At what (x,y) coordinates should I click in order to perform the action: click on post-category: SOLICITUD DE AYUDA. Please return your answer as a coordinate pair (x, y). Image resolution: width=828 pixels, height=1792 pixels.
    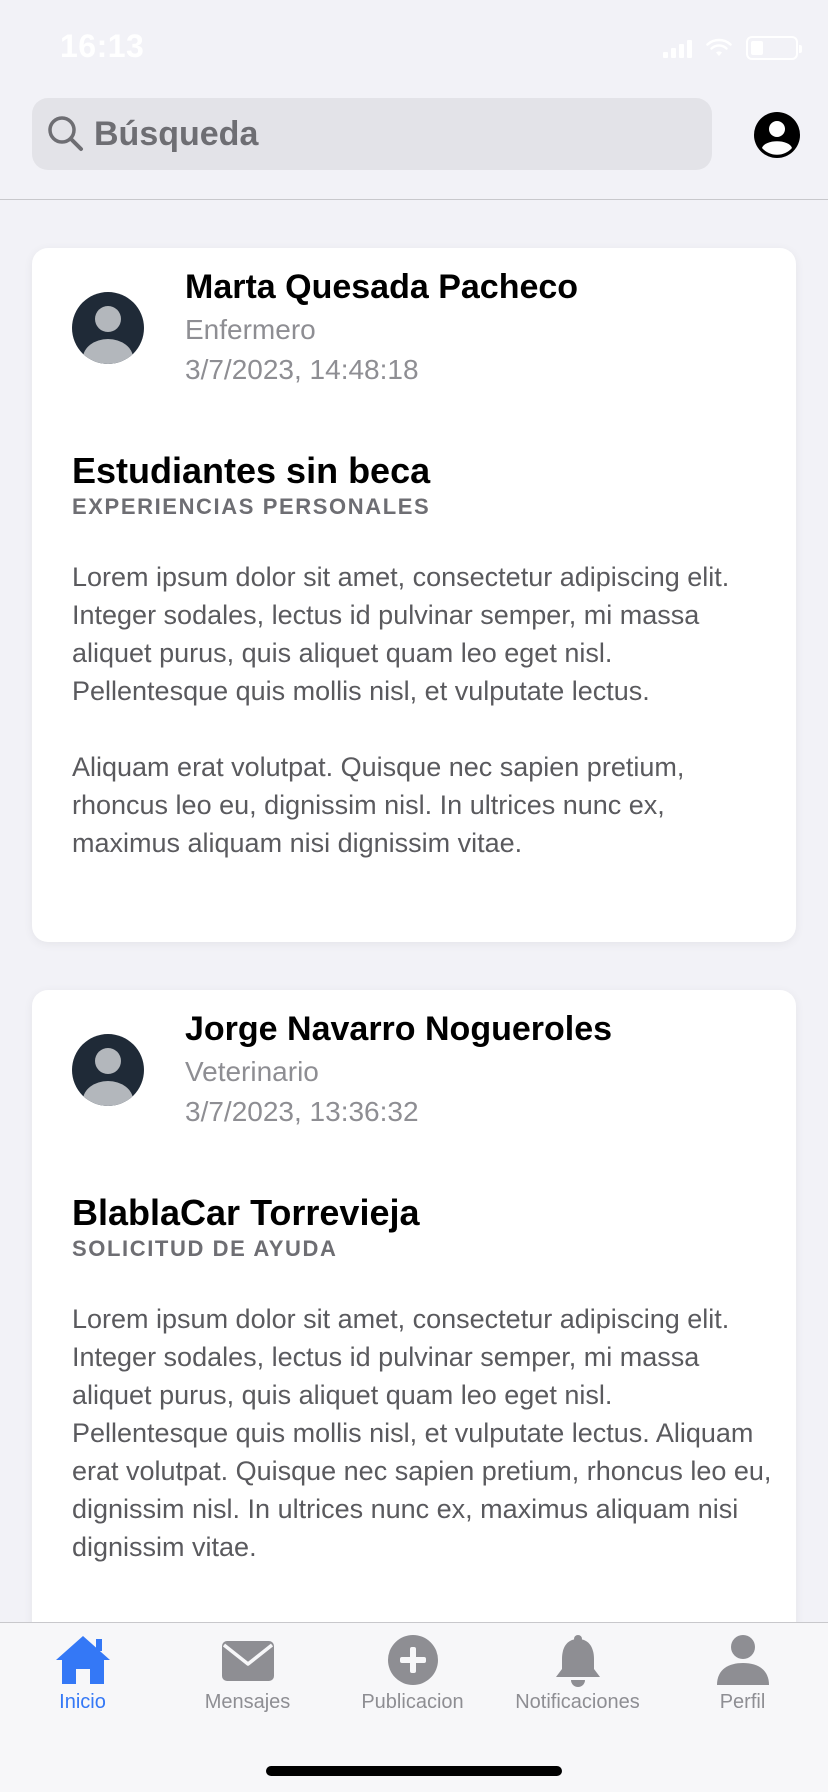
    Looking at the image, I should click on (205, 1248).